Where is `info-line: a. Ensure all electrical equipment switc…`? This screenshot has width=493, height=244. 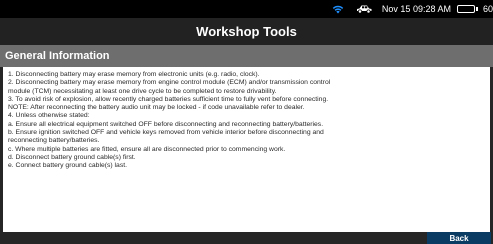
info-line: a. Ensure all electrical equipment switc… is located at coordinates (166, 124).